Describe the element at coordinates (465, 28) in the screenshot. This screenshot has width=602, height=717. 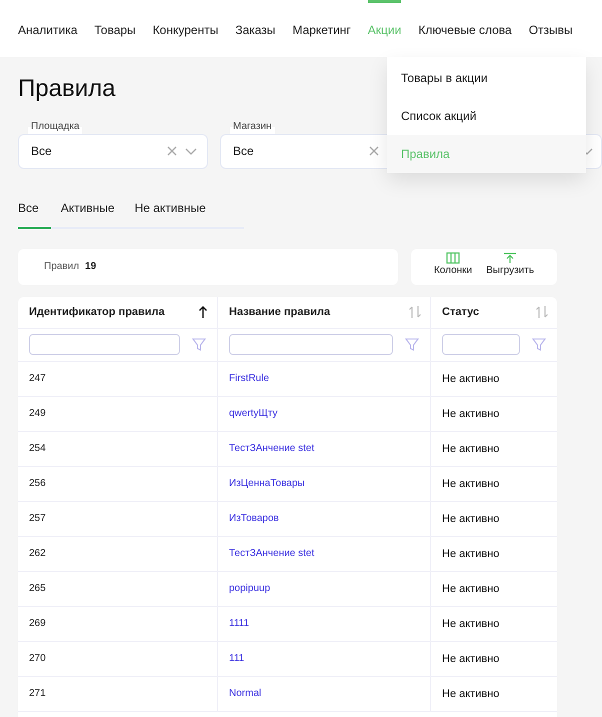
I see `nav-tab: Ключевые слова` at that location.